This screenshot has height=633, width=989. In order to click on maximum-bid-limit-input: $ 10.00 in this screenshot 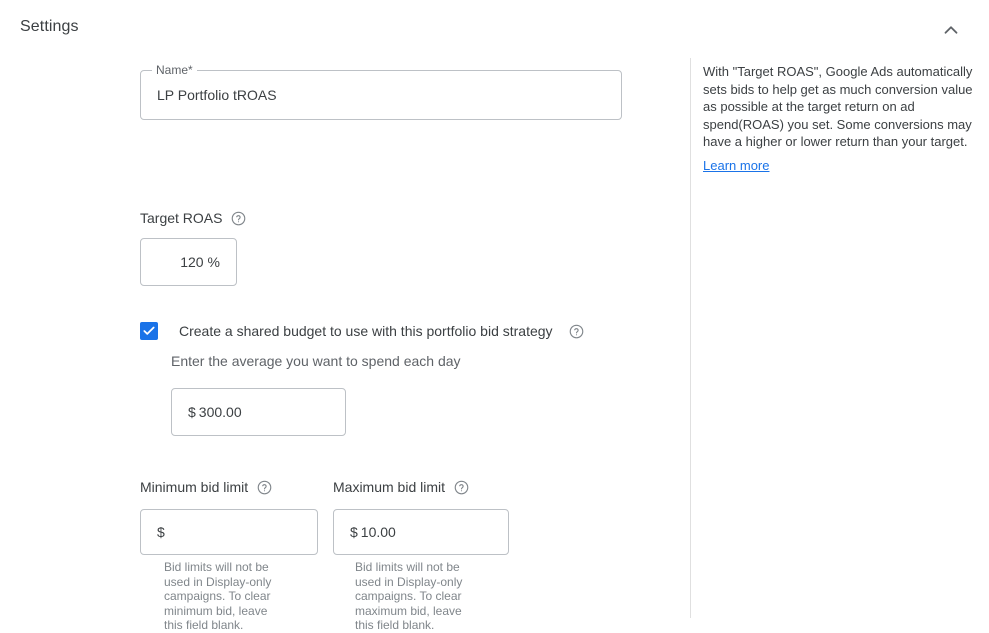, I will do `click(421, 532)`.